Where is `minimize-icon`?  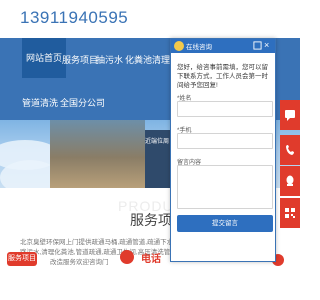 minimize-icon is located at coordinates (257, 45).